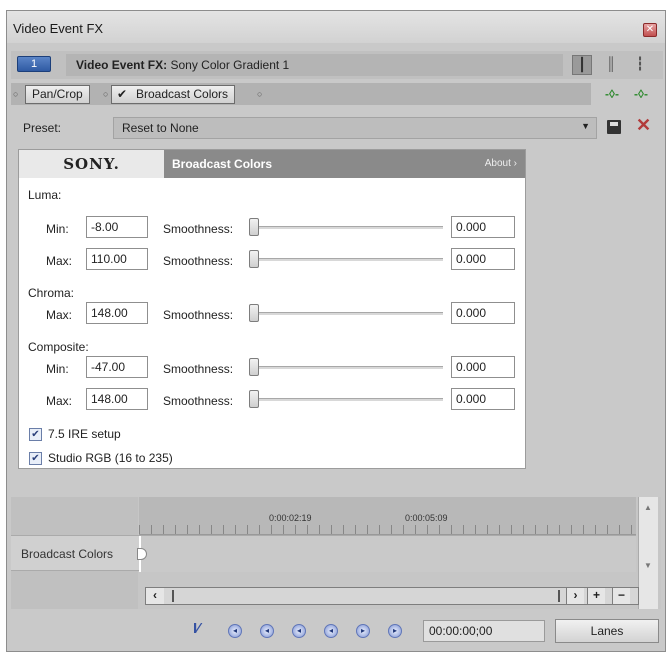  I want to click on prev-keyframe-icon: ◂, so click(267, 631).